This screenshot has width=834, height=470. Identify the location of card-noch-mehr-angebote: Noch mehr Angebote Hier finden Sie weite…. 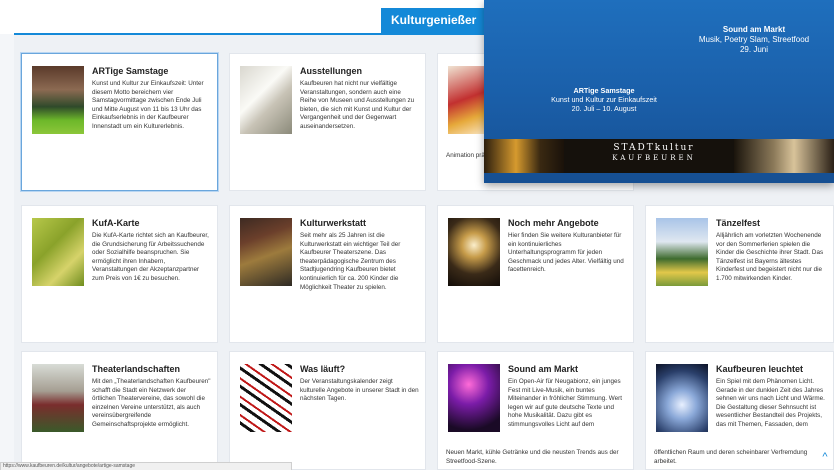
(535, 274).